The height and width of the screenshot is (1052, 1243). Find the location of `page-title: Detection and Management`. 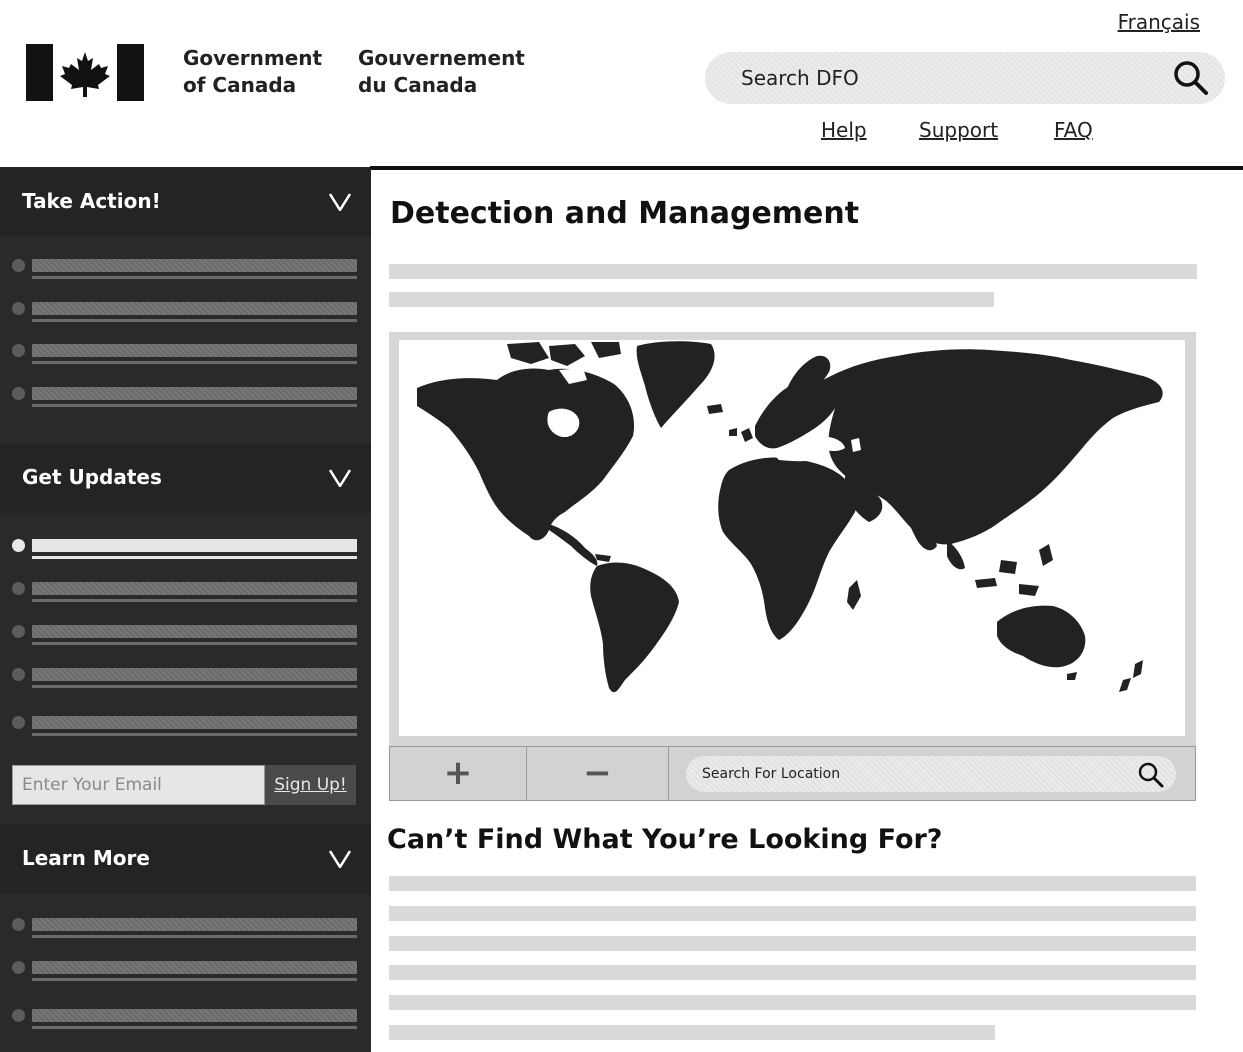

page-title: Detection and Management is located at coordinates (625, 213).